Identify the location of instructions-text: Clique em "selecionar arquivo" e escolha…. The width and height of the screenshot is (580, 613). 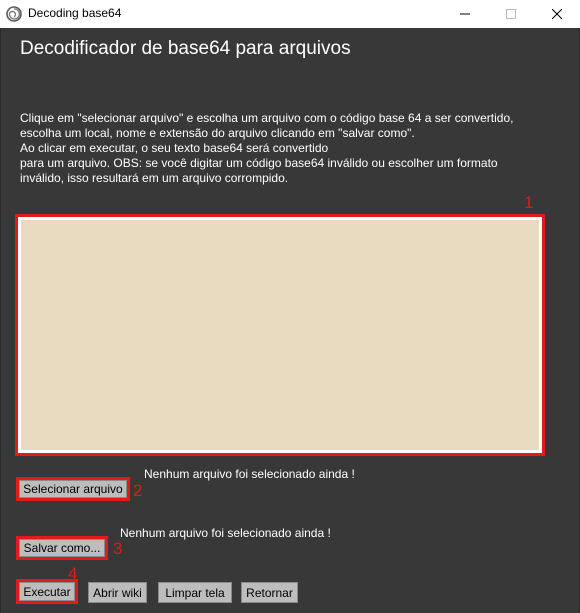
(292, 148).